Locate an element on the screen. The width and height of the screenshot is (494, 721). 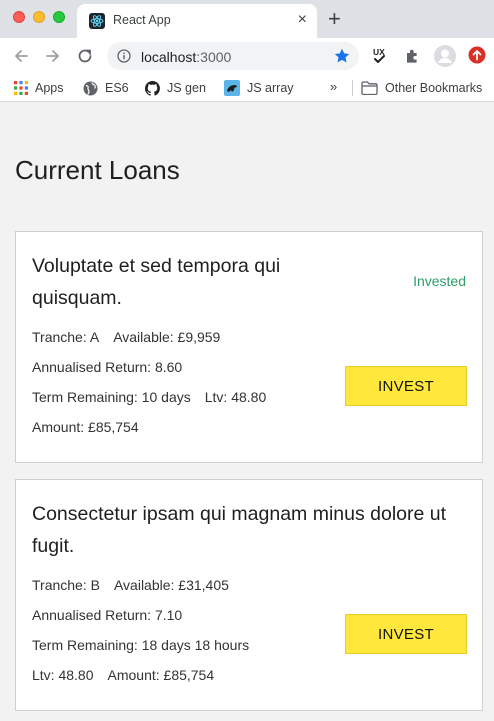
bookmark-label: JS array is located at coordinates (270, 88).